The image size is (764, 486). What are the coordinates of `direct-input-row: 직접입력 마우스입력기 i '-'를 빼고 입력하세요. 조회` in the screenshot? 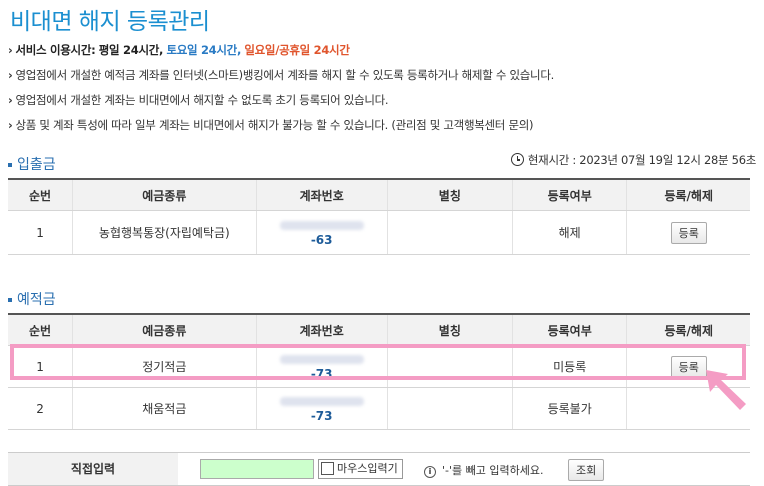 It's located at (379, 469).